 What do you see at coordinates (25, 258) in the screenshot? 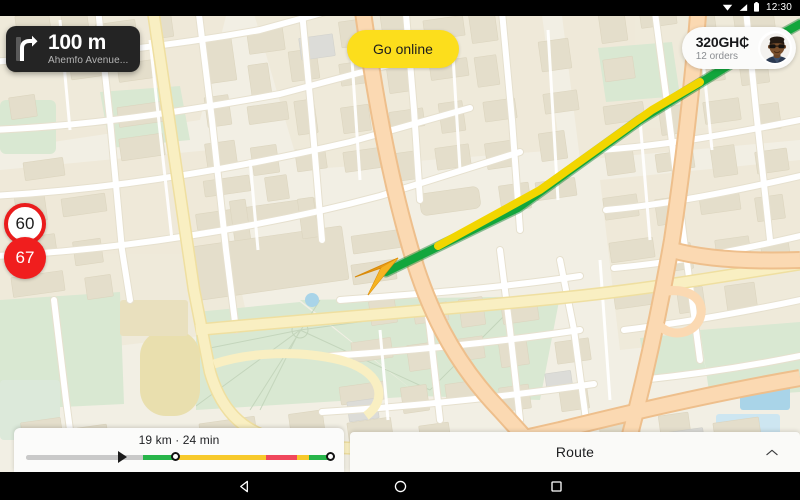
I see `current-speed-badge: 67` at bounding box center [25, 258].